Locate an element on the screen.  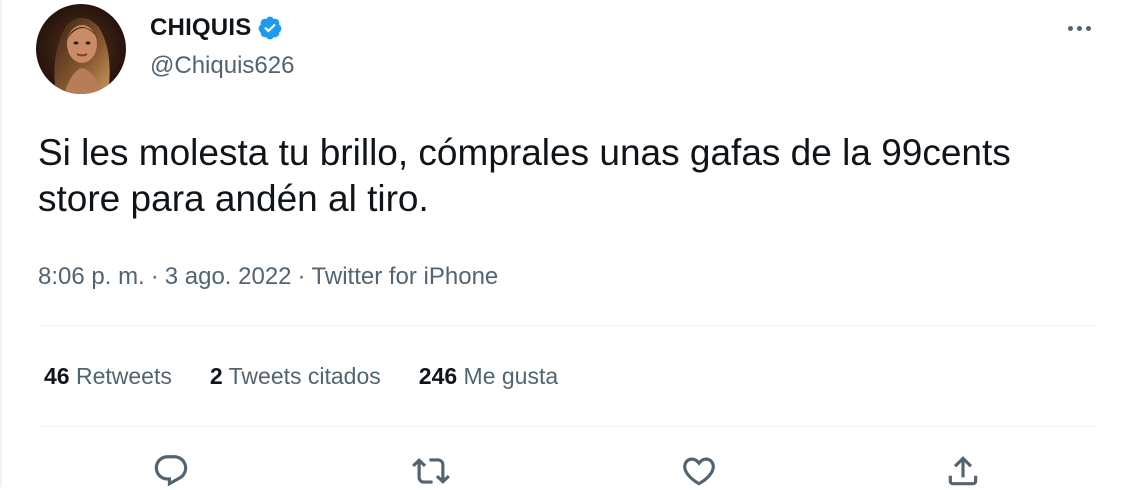
quotes-count: 2 is located at coordinates (216, 376).